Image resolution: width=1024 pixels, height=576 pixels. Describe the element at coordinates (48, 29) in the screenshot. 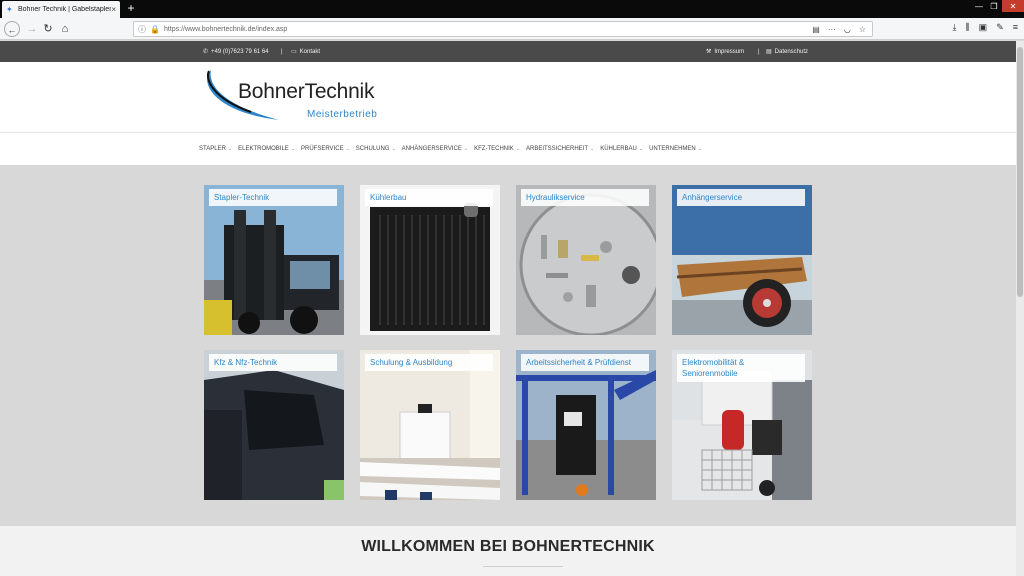

I see `reload-icon: ↻` at that location.